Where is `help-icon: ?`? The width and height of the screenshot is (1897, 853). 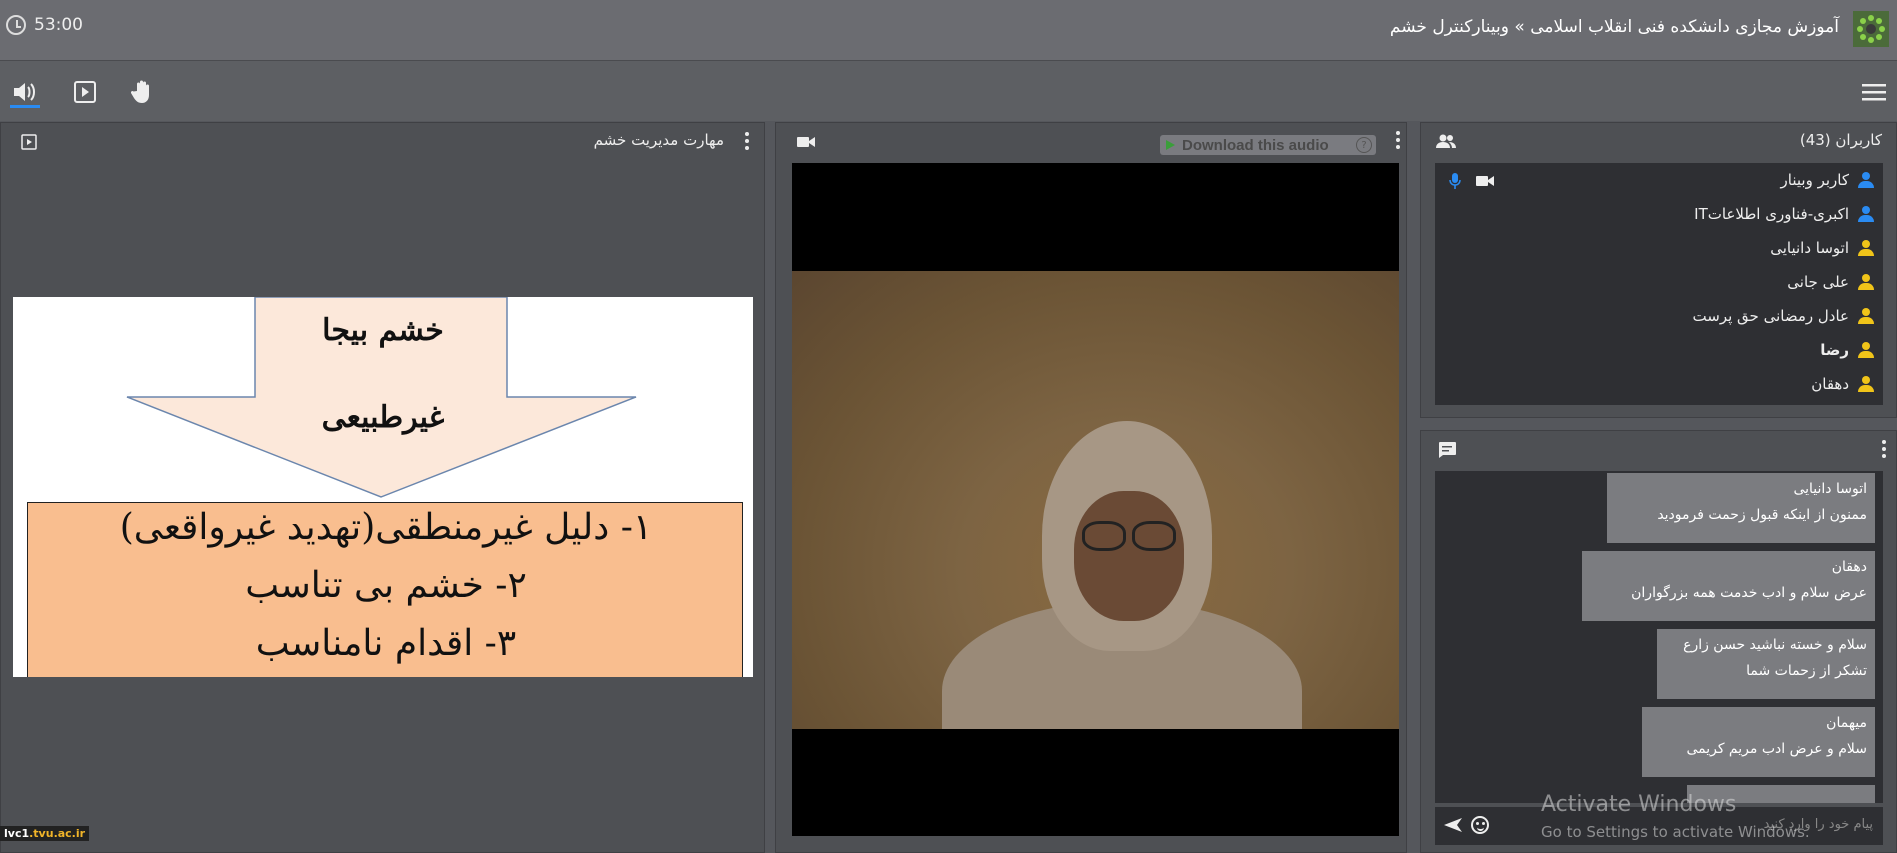
help-icon: ? is located at coordinates (1364, 145).